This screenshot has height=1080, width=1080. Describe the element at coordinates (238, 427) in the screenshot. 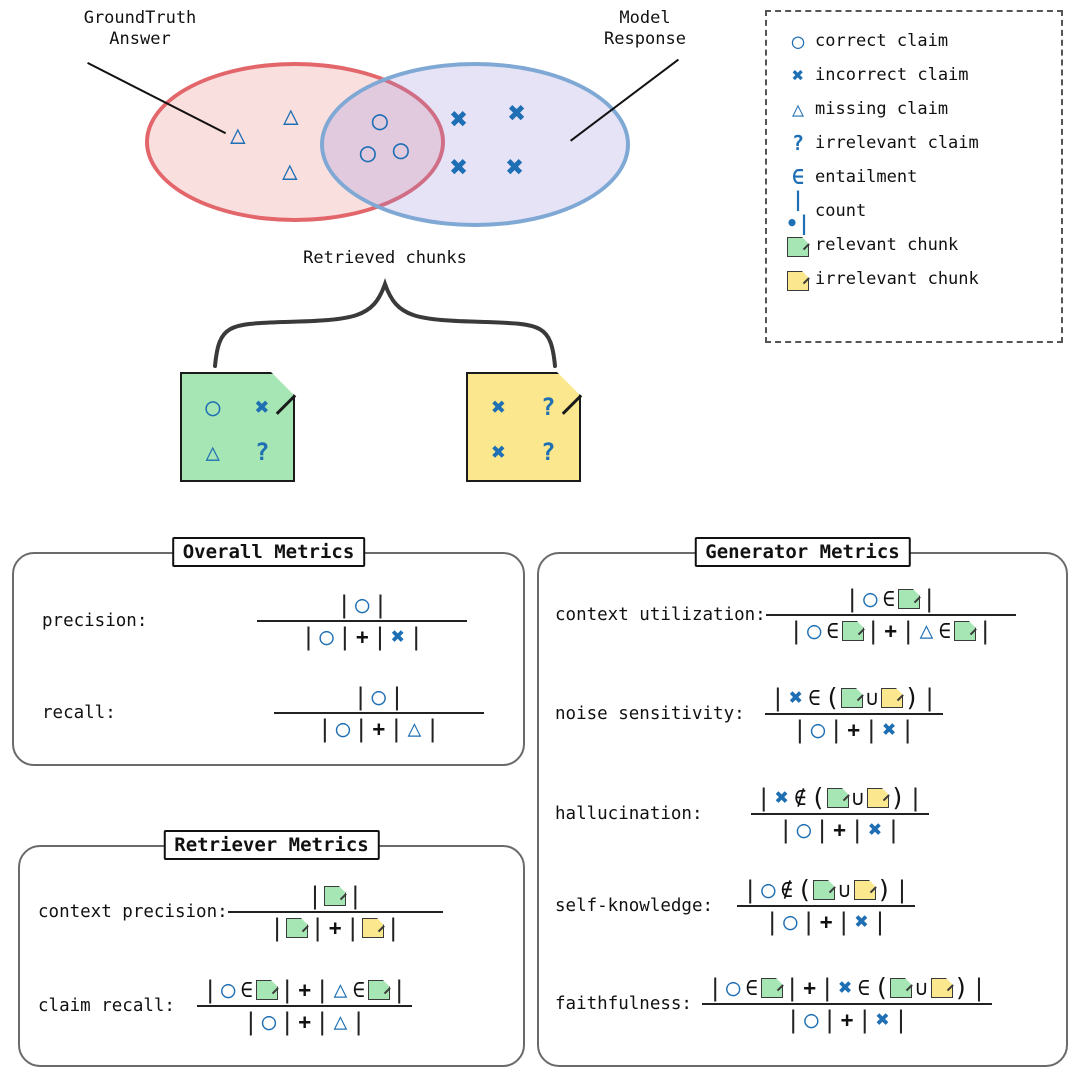

I see `relevant-chunk-card: ◯ ✖ △ ?` at that location.